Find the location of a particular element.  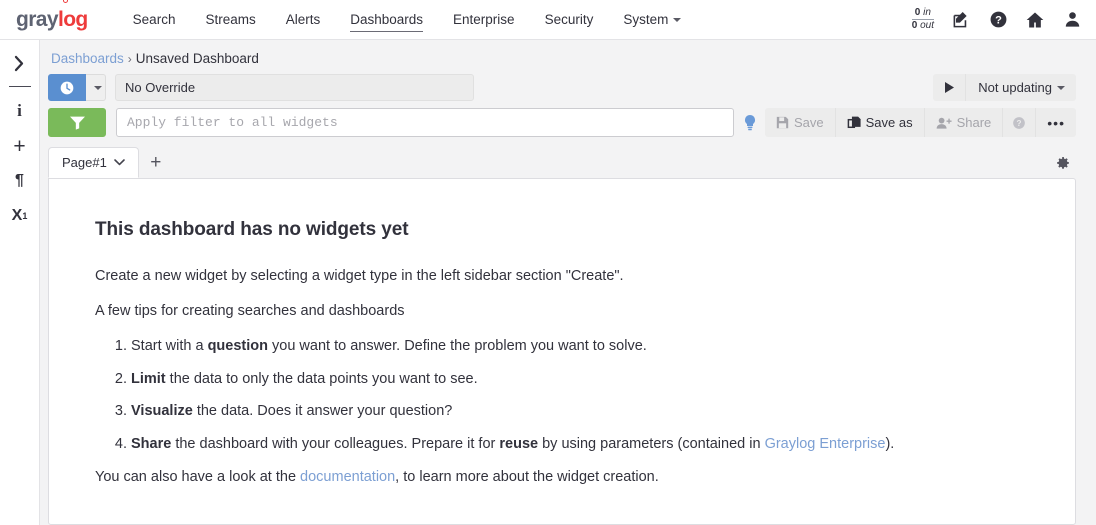

share-button: Share is located at coordinates (964, 122).